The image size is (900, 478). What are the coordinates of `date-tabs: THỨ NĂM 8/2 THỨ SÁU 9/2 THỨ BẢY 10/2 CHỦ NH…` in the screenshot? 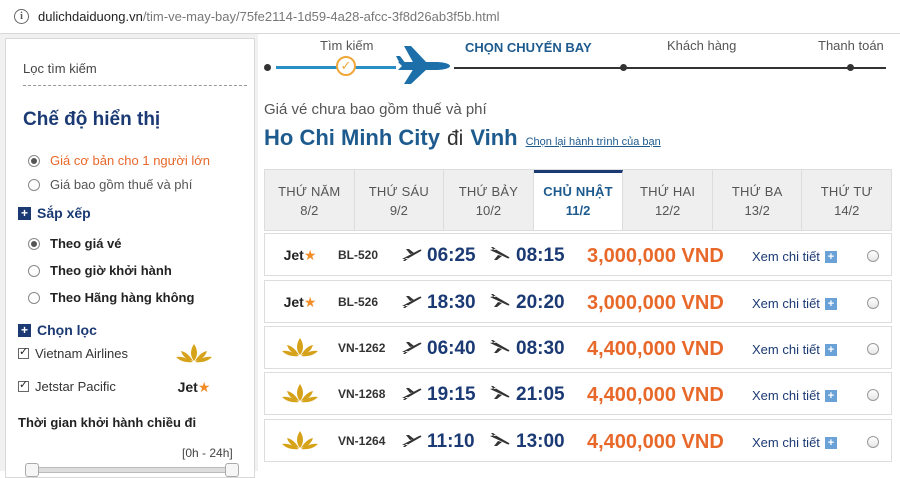 It's located at (578, 200).